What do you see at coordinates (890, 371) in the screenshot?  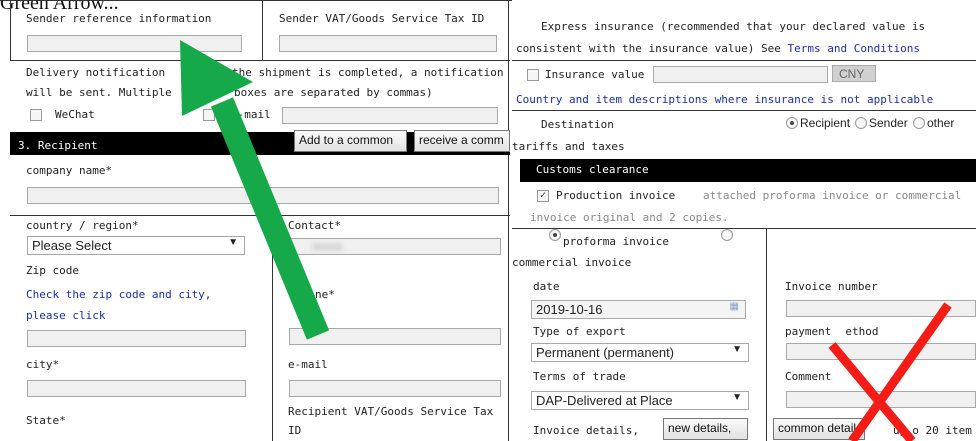 I see `red-x-icon` at bounding box center [890, 371].